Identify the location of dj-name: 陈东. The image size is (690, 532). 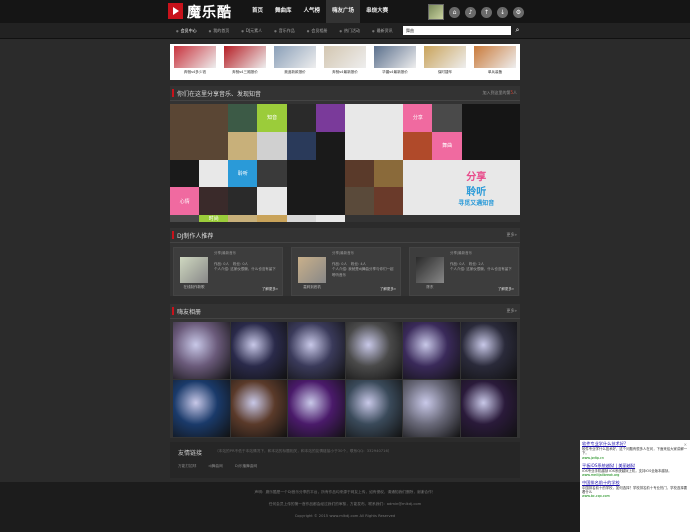
(430, 287).